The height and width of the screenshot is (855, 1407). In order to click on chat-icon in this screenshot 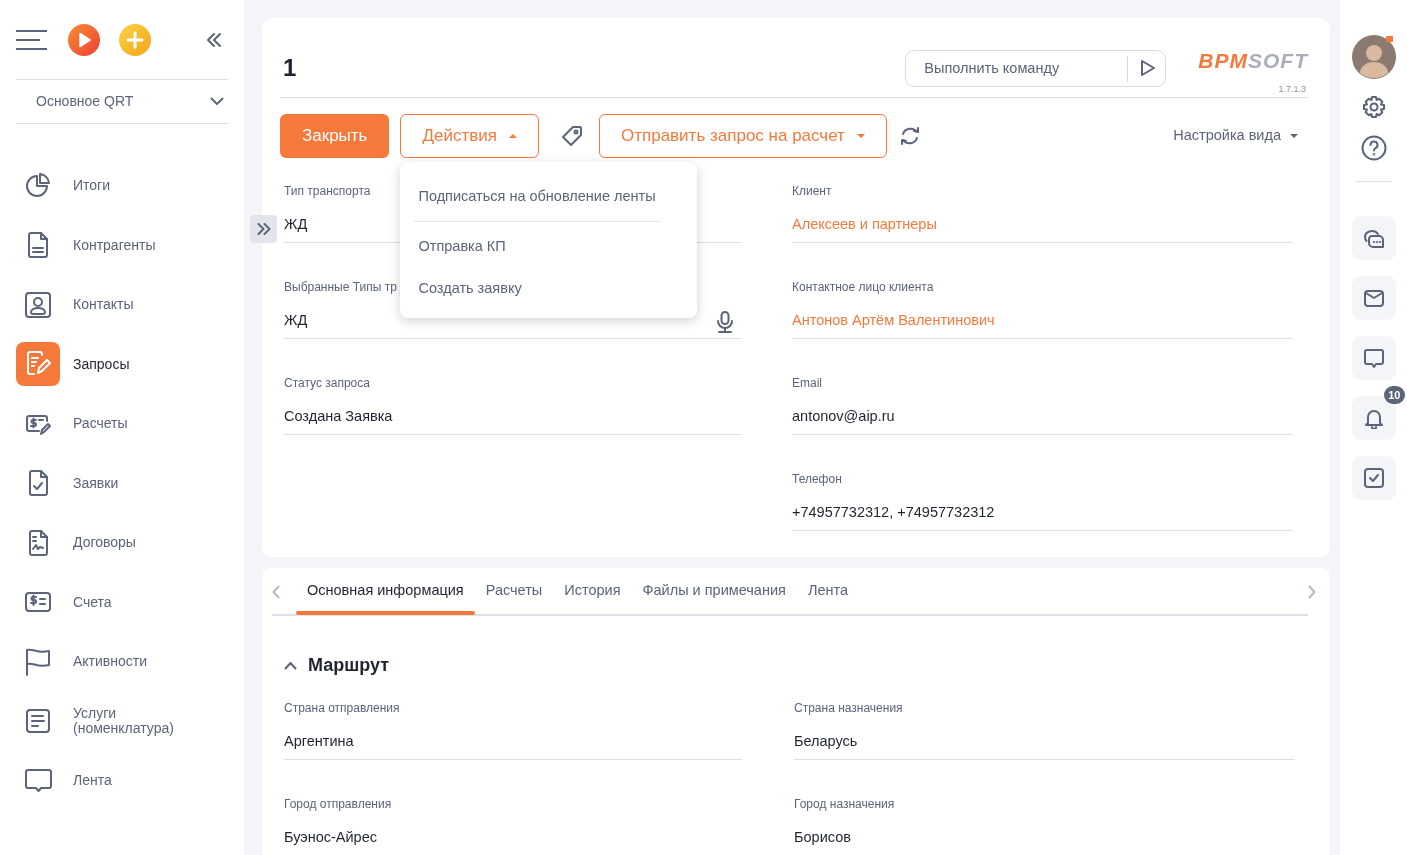, I will do `click(1373, 238)`.